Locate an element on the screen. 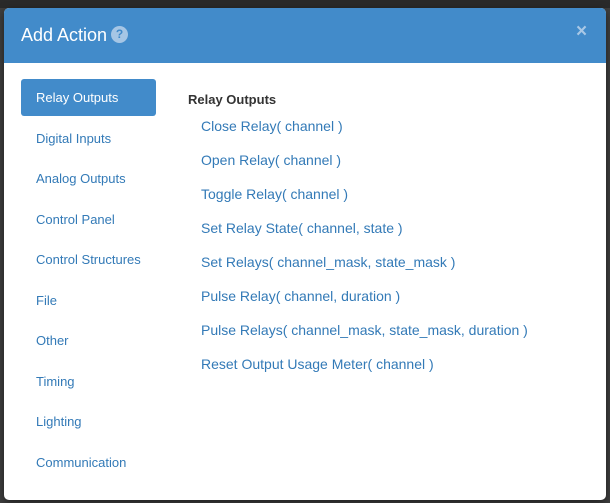  sidebar-item-timing: Timing is located at coordinates (88, 381).